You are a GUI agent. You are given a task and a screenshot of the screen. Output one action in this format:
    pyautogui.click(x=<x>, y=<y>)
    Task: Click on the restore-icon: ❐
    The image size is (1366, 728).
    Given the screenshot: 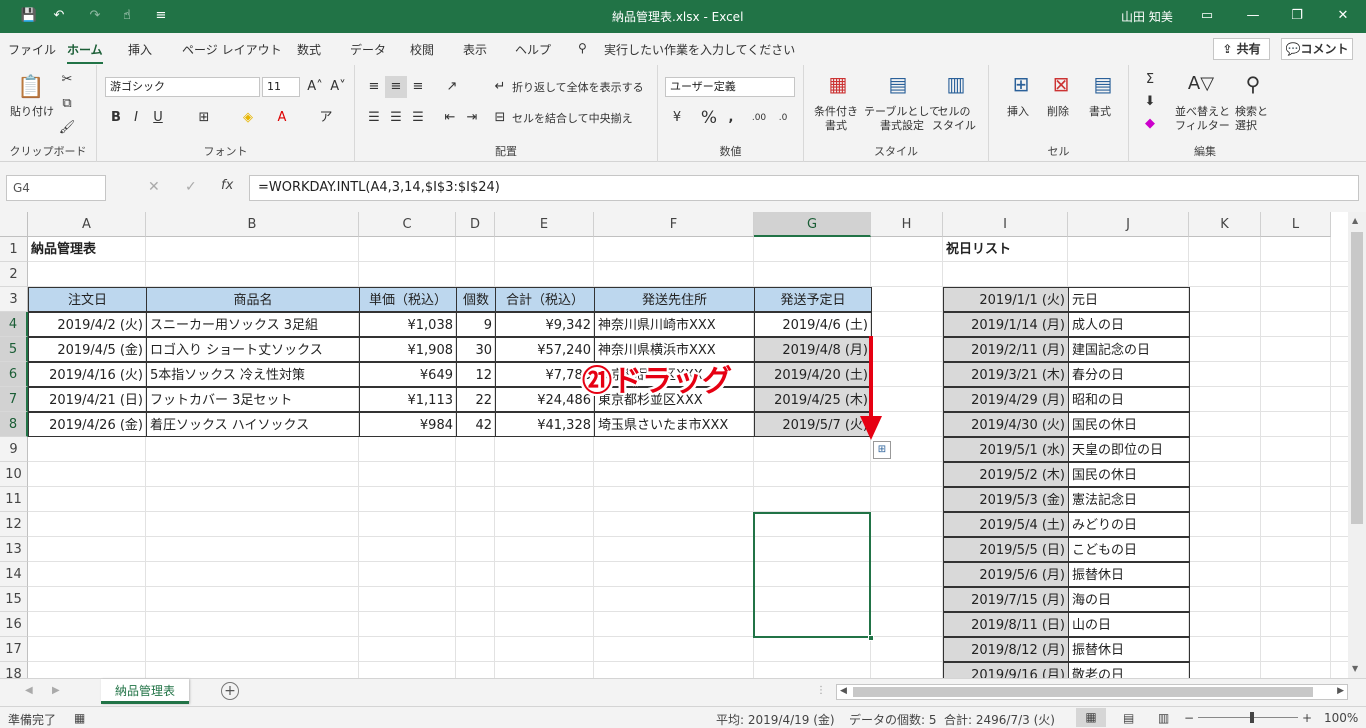 What is the action you would take?
    pyautogui.click(x=1297, y=16)
    